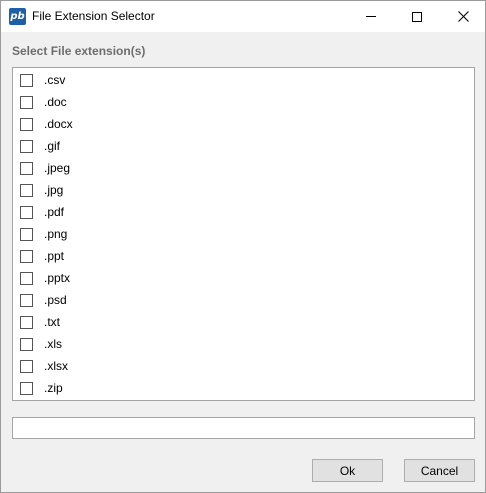  Describe the element at coordinates (58, 124) in the screenshot. I see `extension-label: .docx` at that location.